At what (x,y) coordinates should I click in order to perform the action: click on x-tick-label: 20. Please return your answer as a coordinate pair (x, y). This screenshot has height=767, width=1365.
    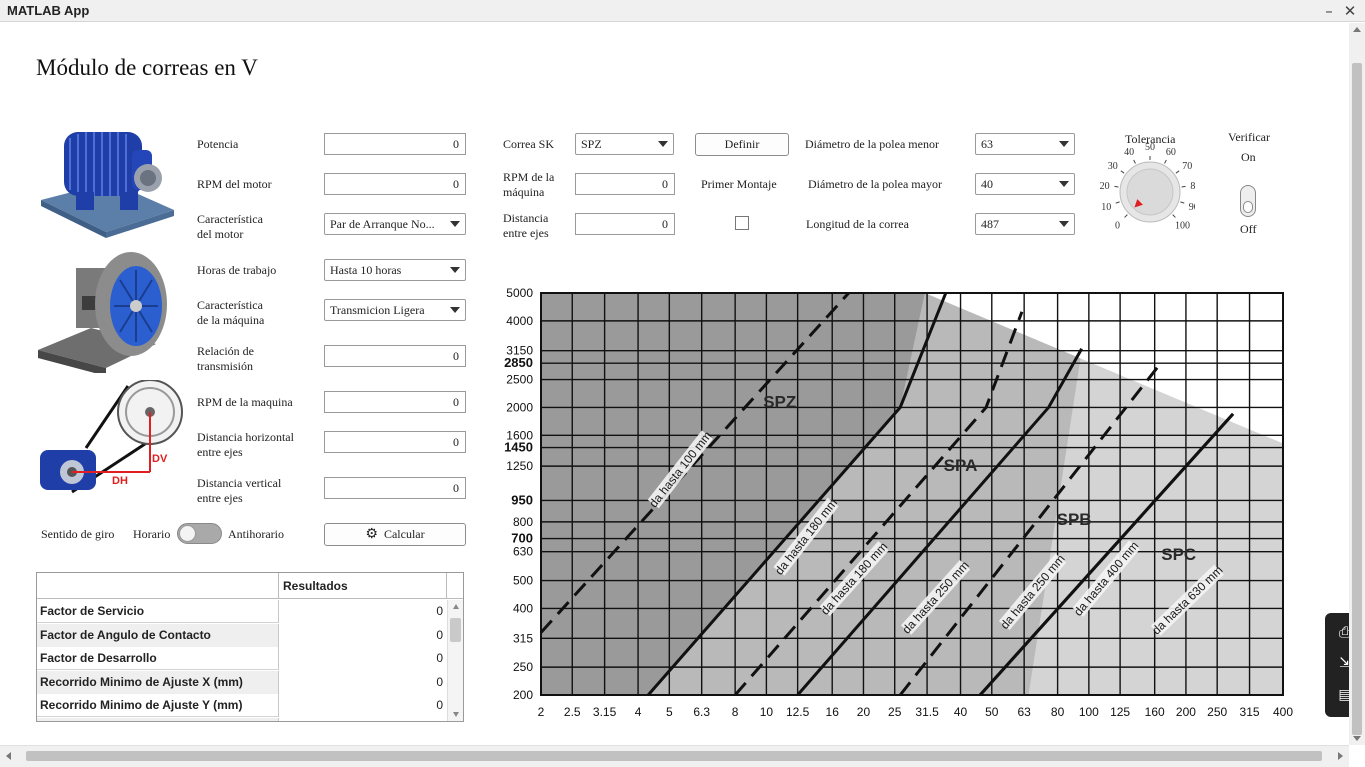
    Looking at the image, I should click on (864, 712).